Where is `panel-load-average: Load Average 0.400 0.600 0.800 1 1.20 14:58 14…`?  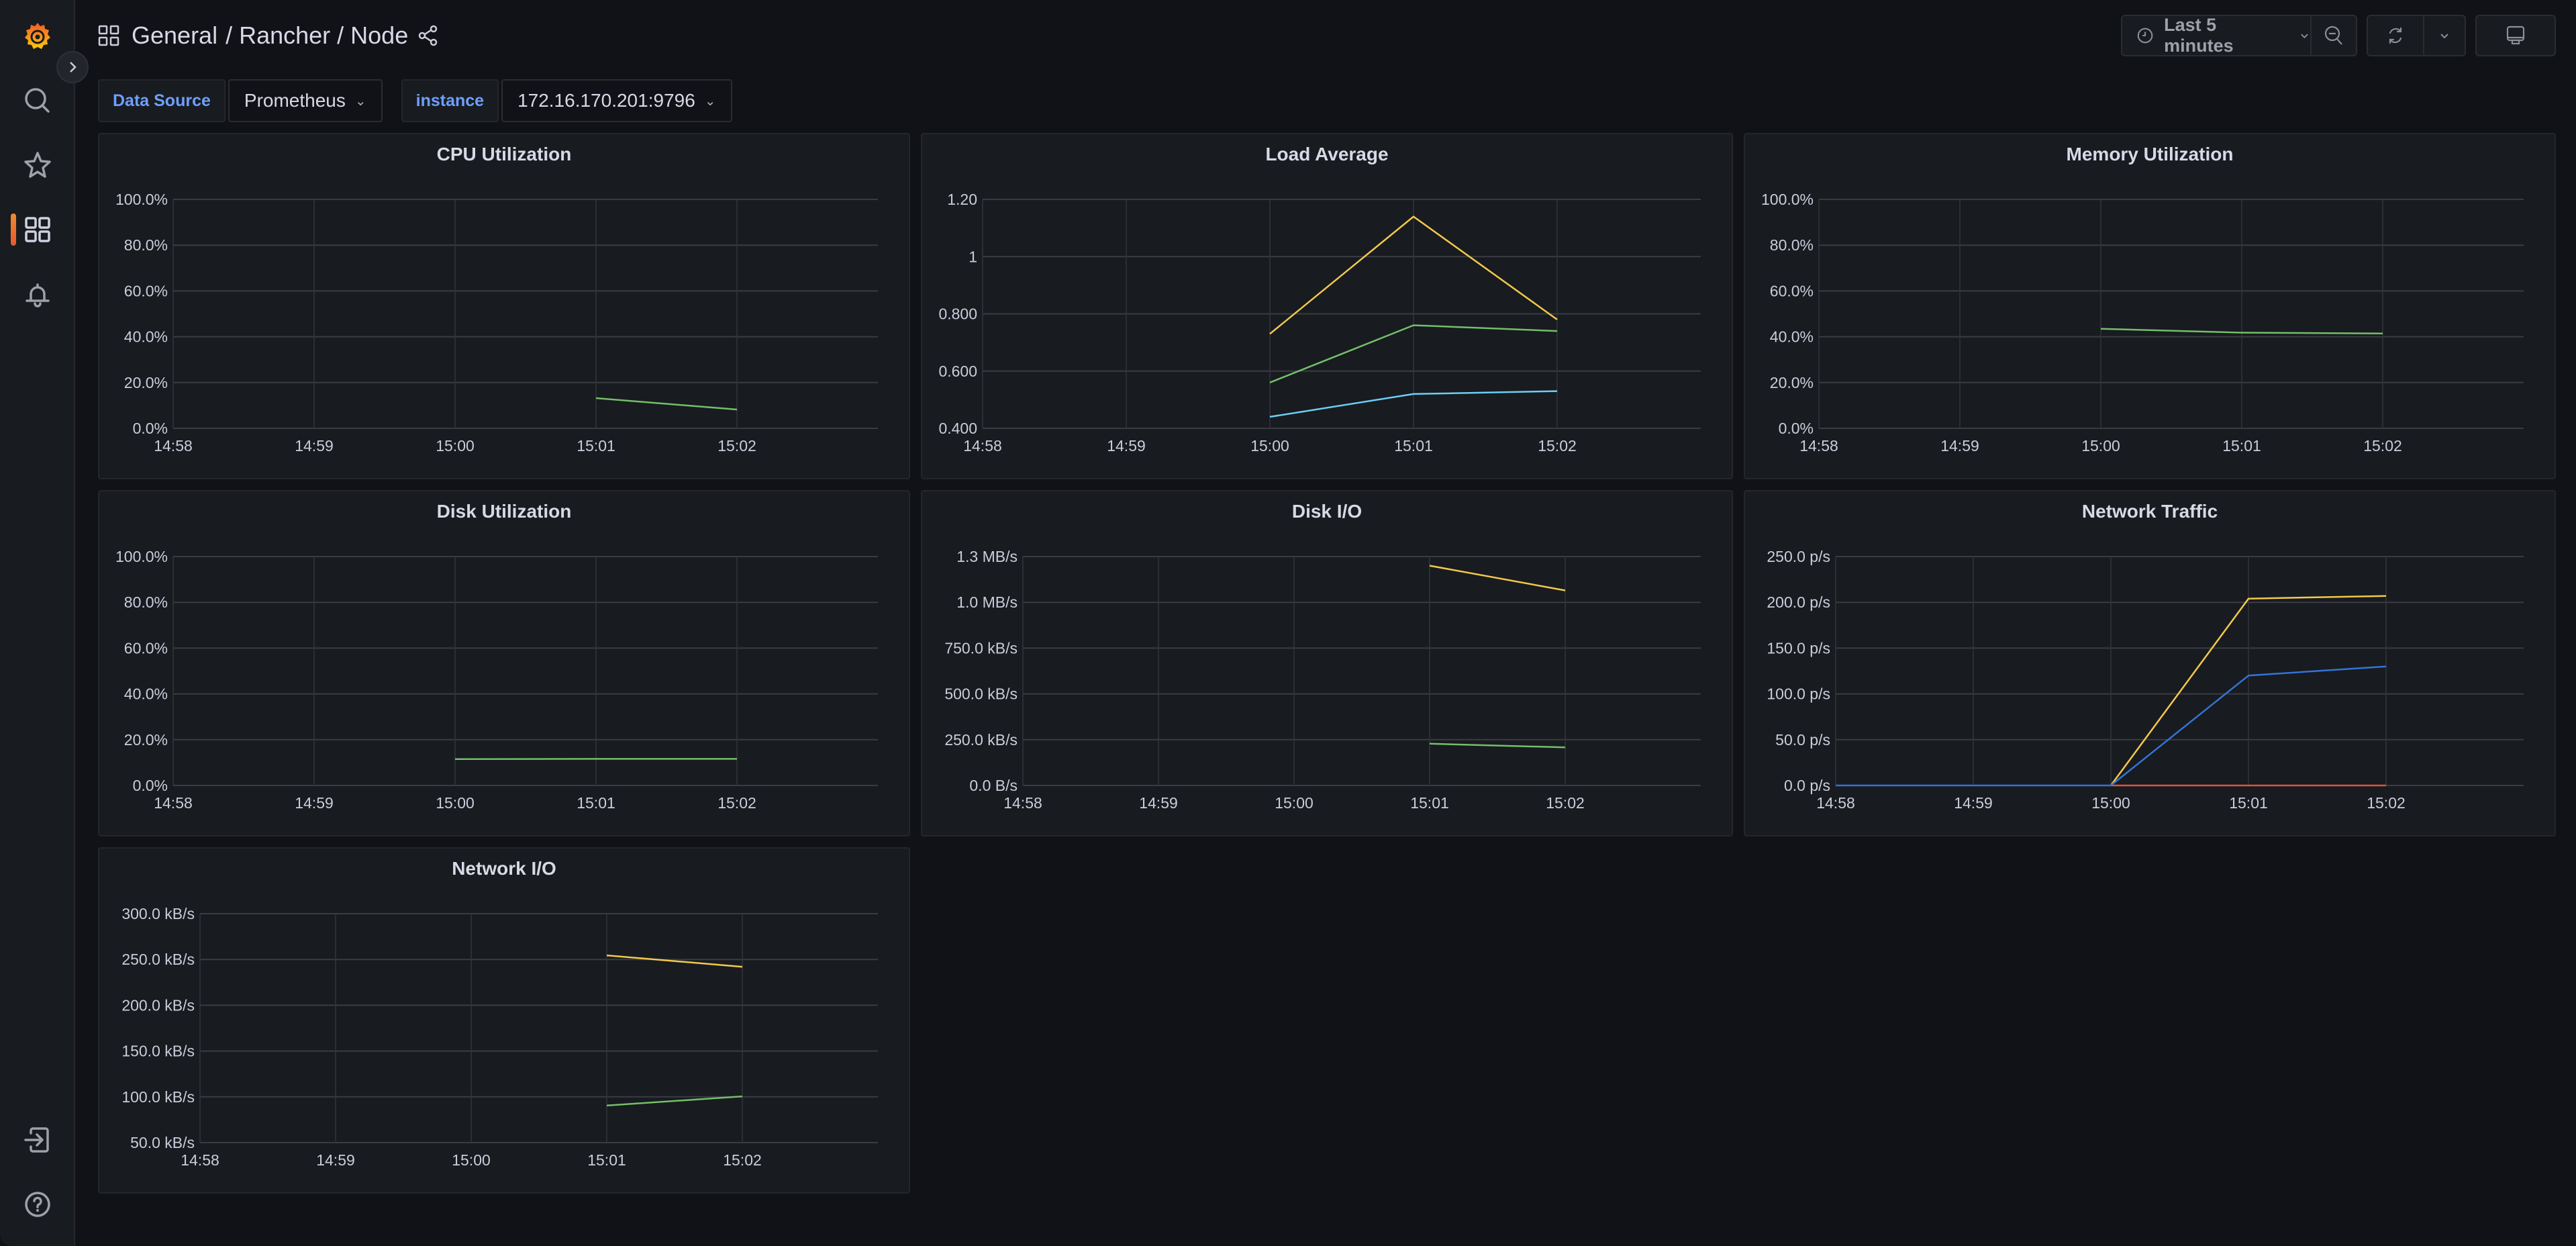 panel-load-average: Load Average 0.400 0.600 0.800 1 1.20 14:58 14… is located at coordinates (1327, 306).